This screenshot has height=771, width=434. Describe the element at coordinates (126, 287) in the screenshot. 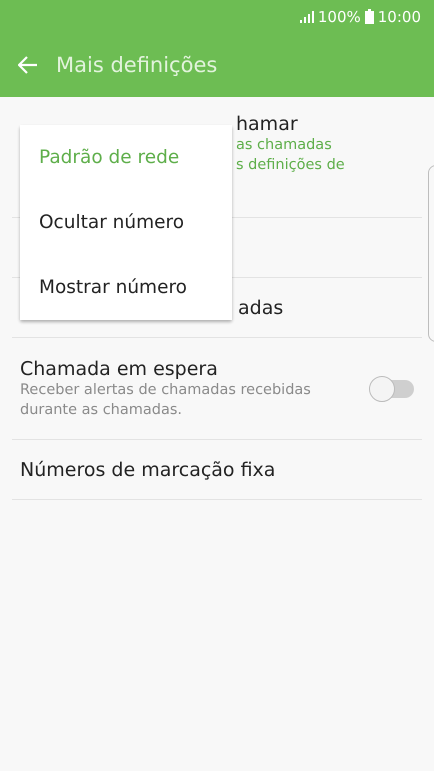

I see `menu-item: Mostrar número` at that location.